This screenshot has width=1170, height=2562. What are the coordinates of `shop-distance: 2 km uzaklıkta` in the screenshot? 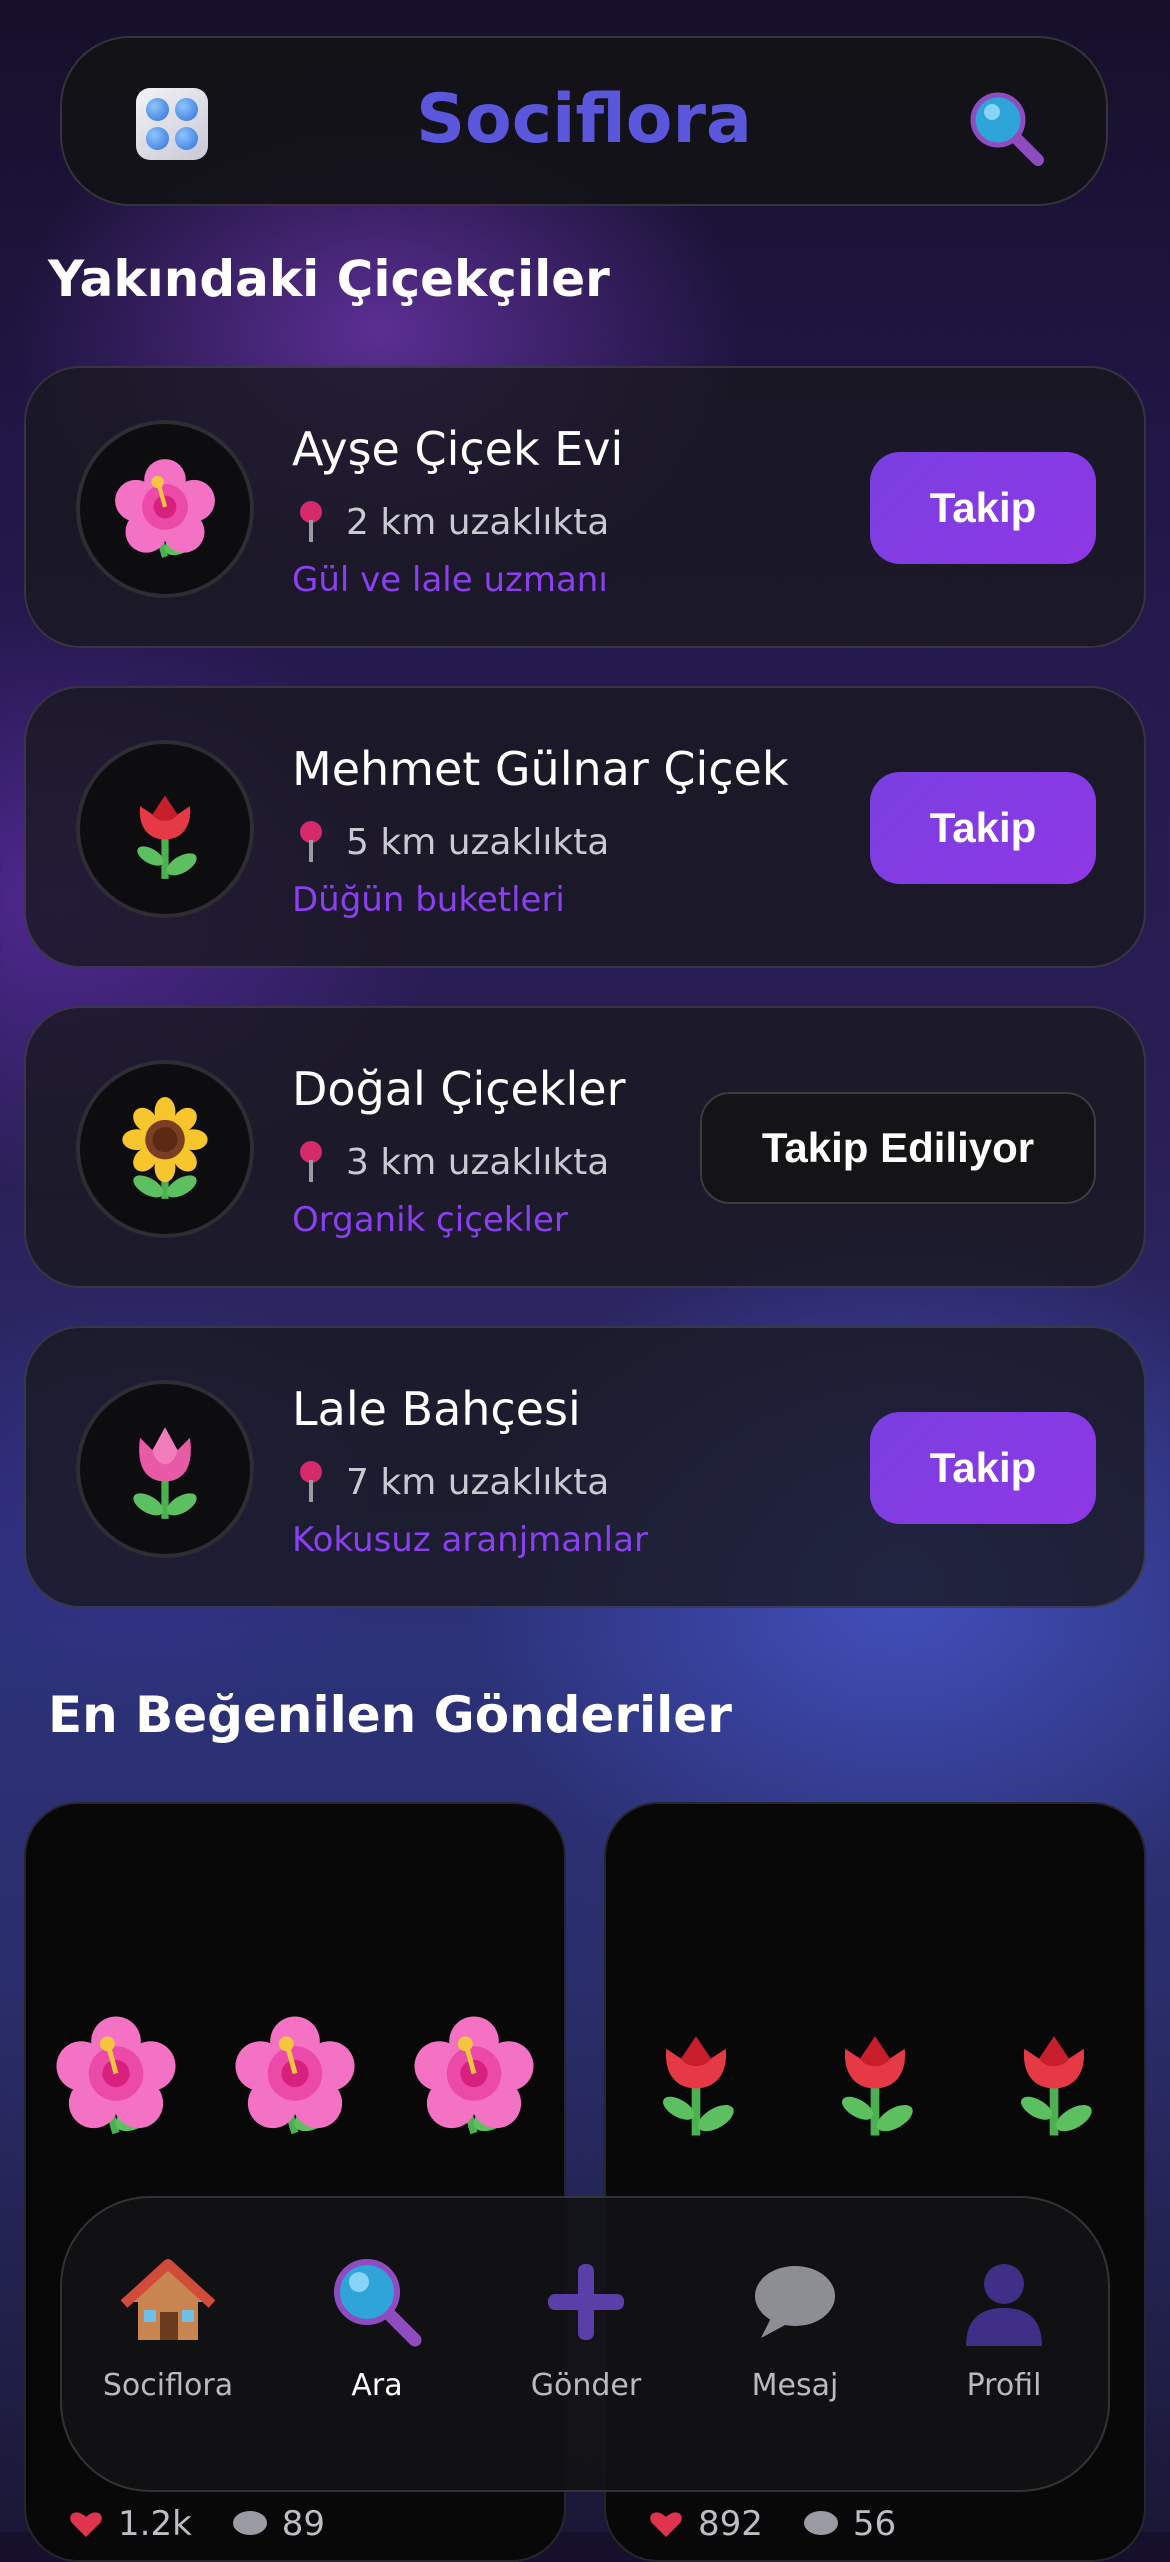 It's located at (453, 522).